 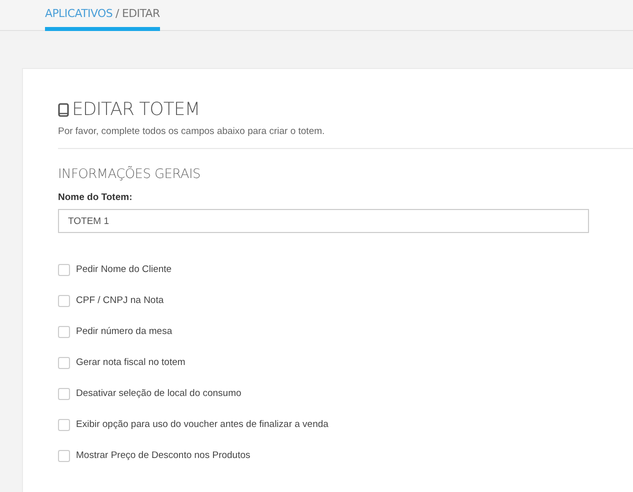 I want to click on checkbox-label: Pedir número da mesa, so click(x=124, y=331).